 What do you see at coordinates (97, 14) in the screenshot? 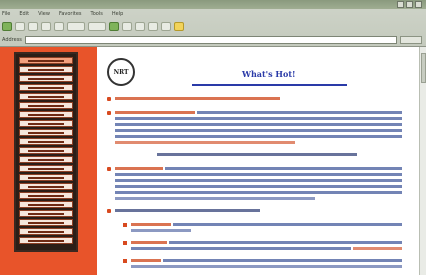
I see `menu-tools: Tools` at bounding box center [97, 14].